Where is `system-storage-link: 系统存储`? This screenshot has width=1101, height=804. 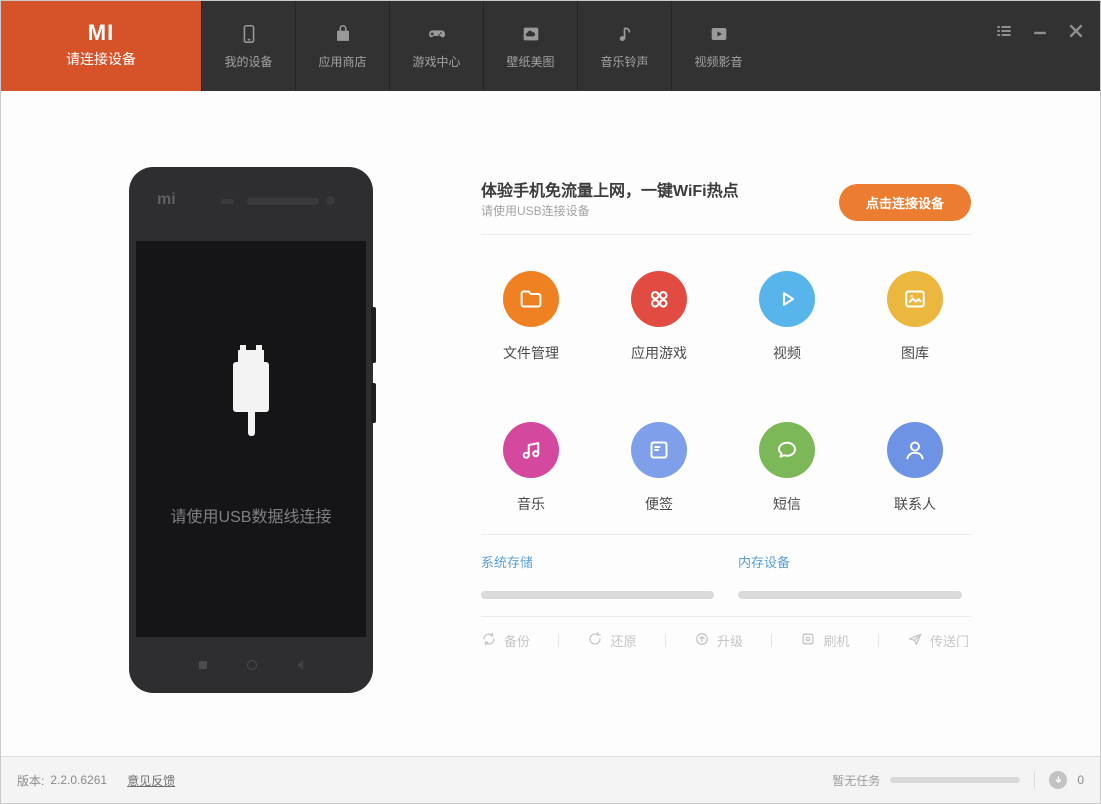
system-storage-link: 系统存储 is located at coordinates (507, 561).